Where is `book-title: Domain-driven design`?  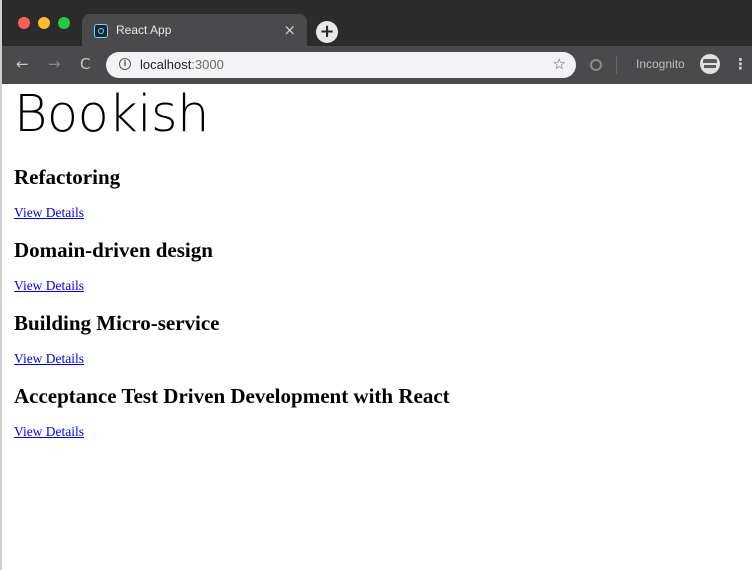
book-title: Domain-driven design is located at coordinates (113, 250).